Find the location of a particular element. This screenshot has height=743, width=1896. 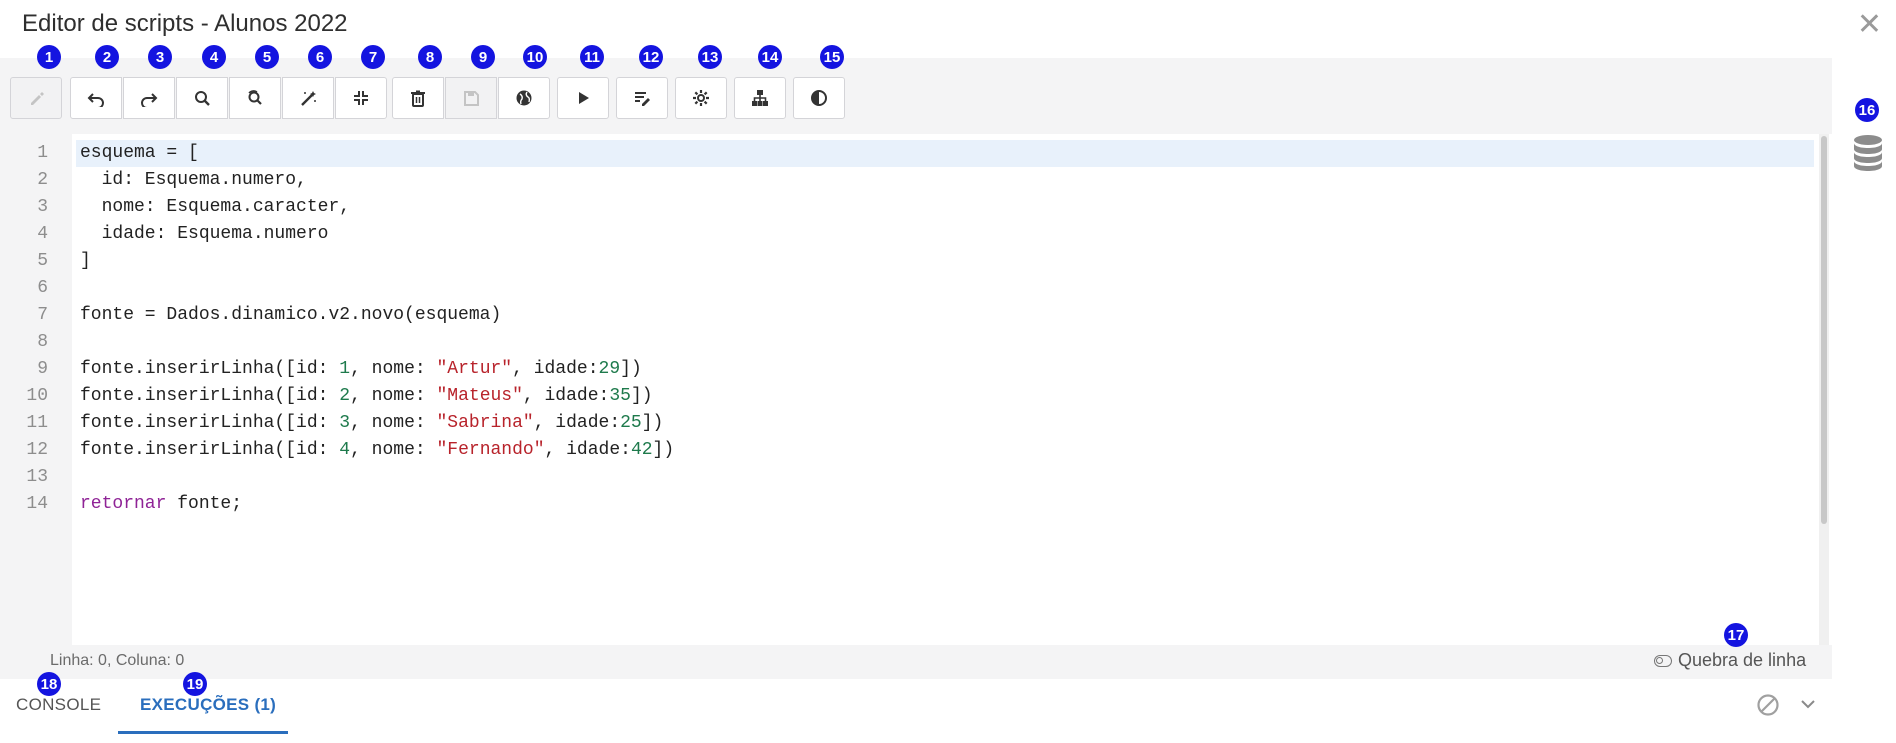

code-token: nome: Esquema.caracter, is located at coordinates (215, 207).